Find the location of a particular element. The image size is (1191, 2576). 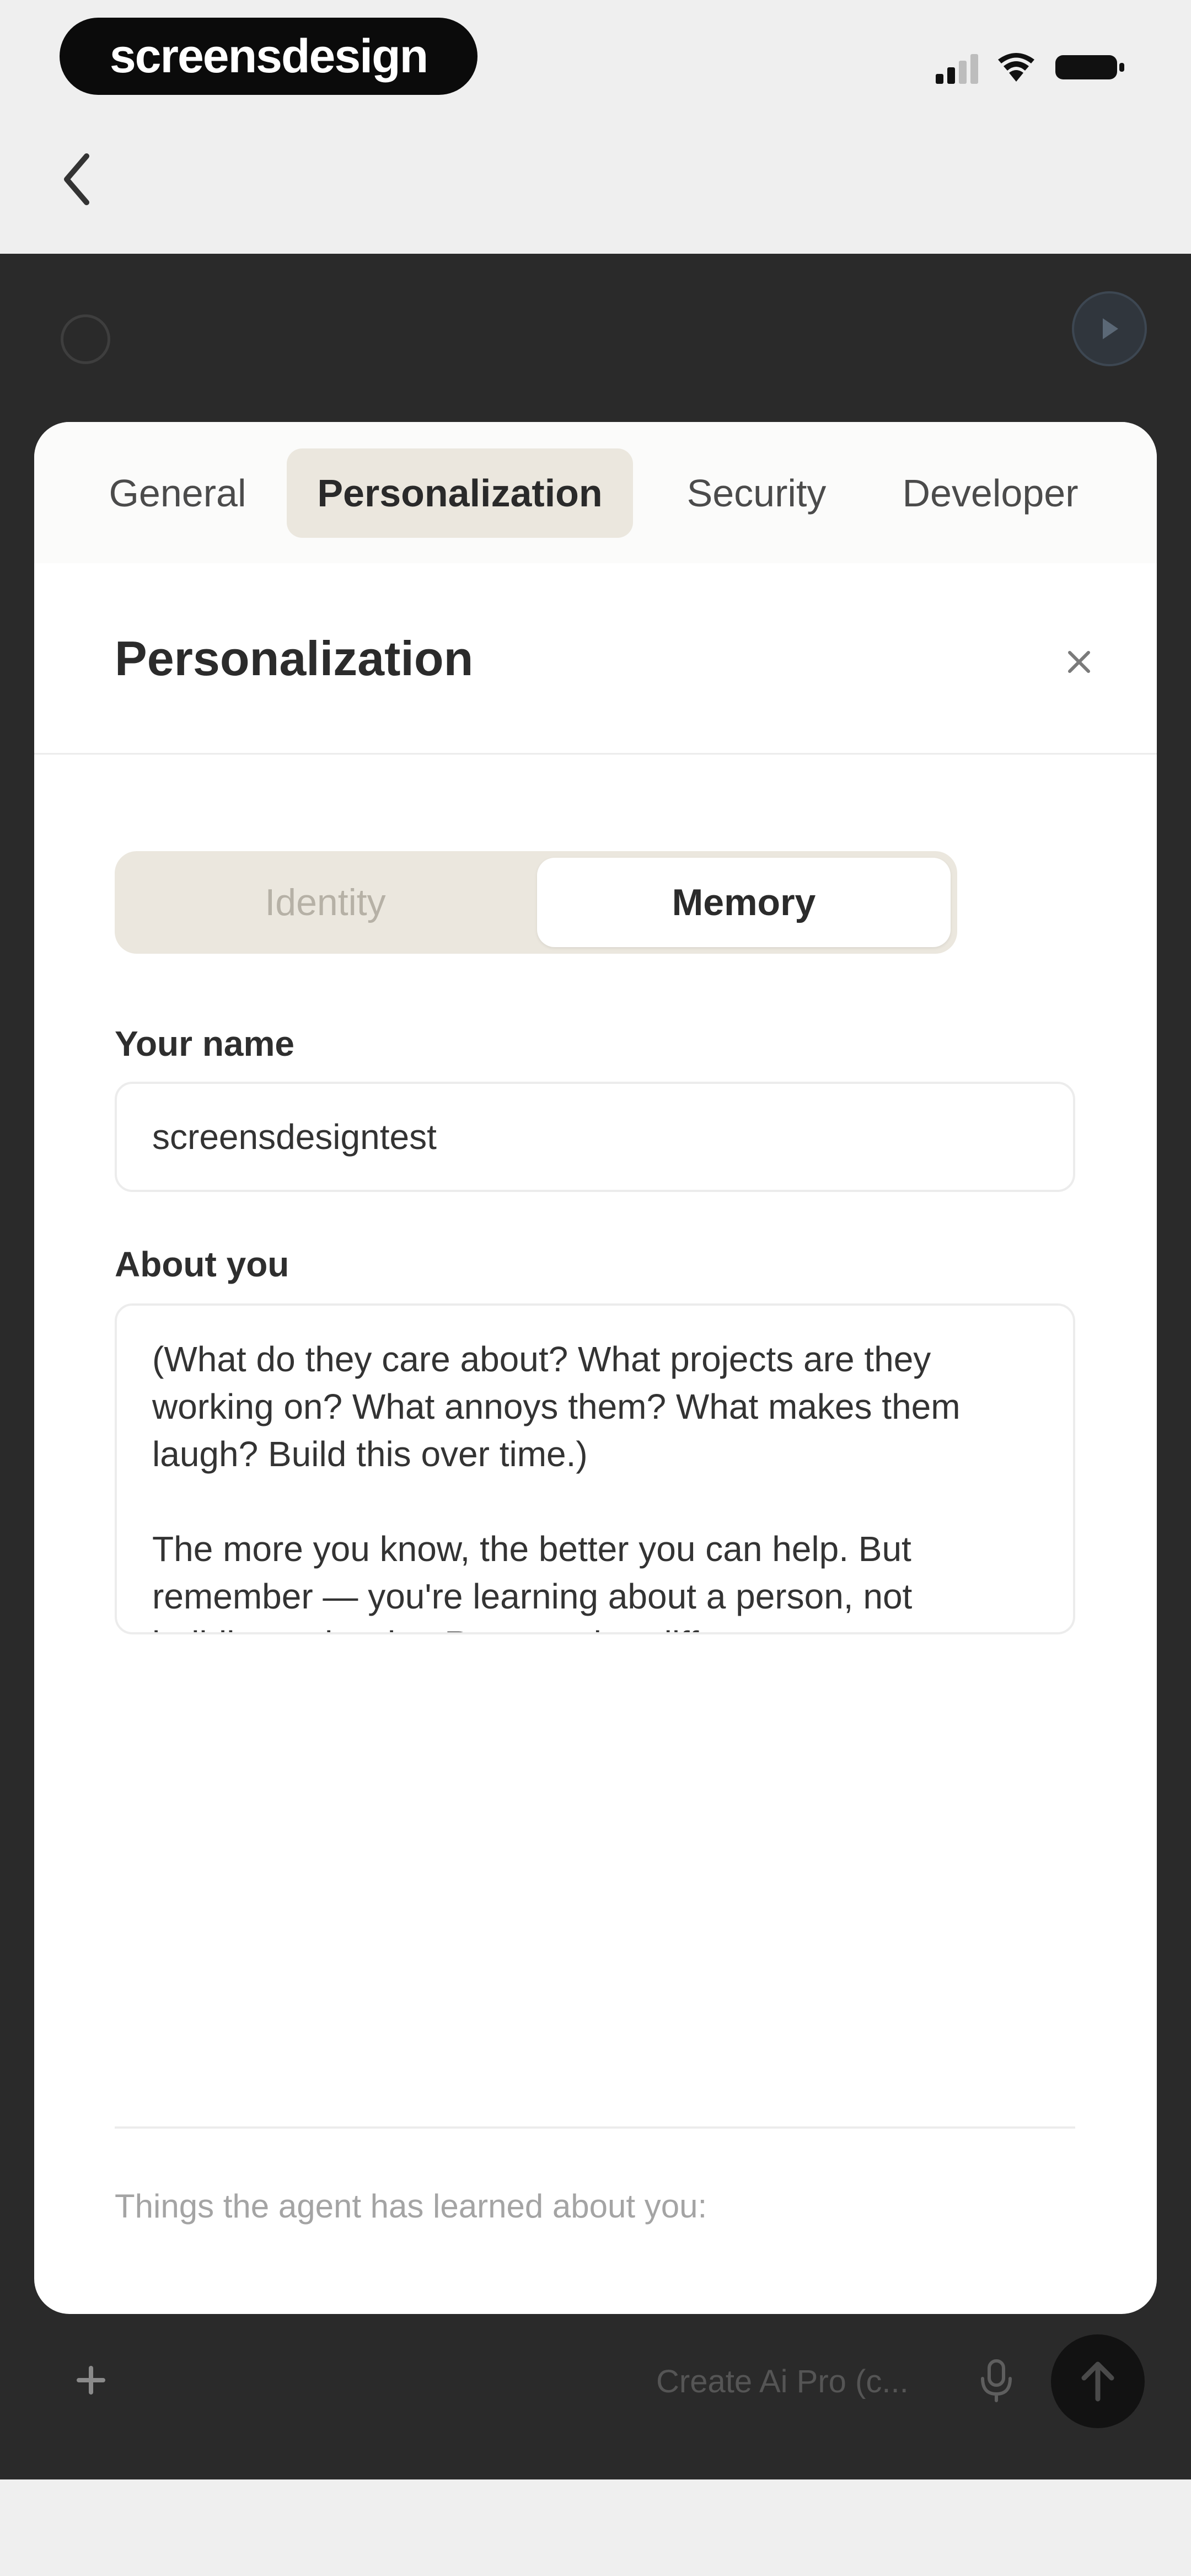

about-field-label: About you is located at coordinates (202, 1264).